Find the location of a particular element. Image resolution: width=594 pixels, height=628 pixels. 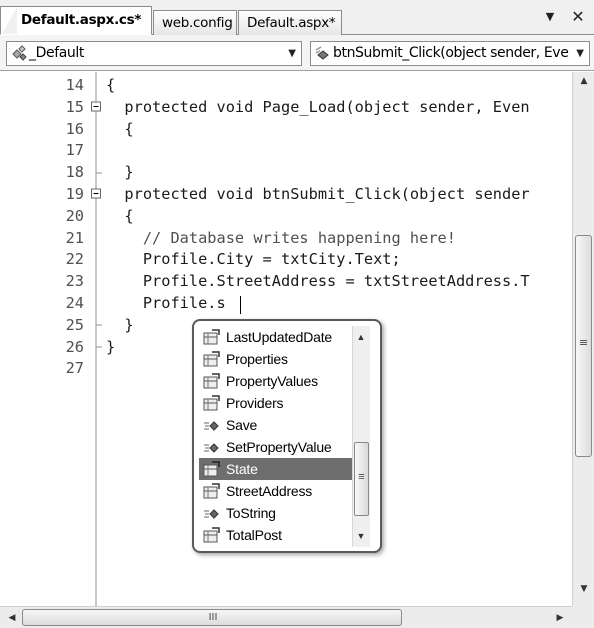

member-dropdown-value: btnSubmit_Click(object sender, Eve is located at coordinates (451, 53).